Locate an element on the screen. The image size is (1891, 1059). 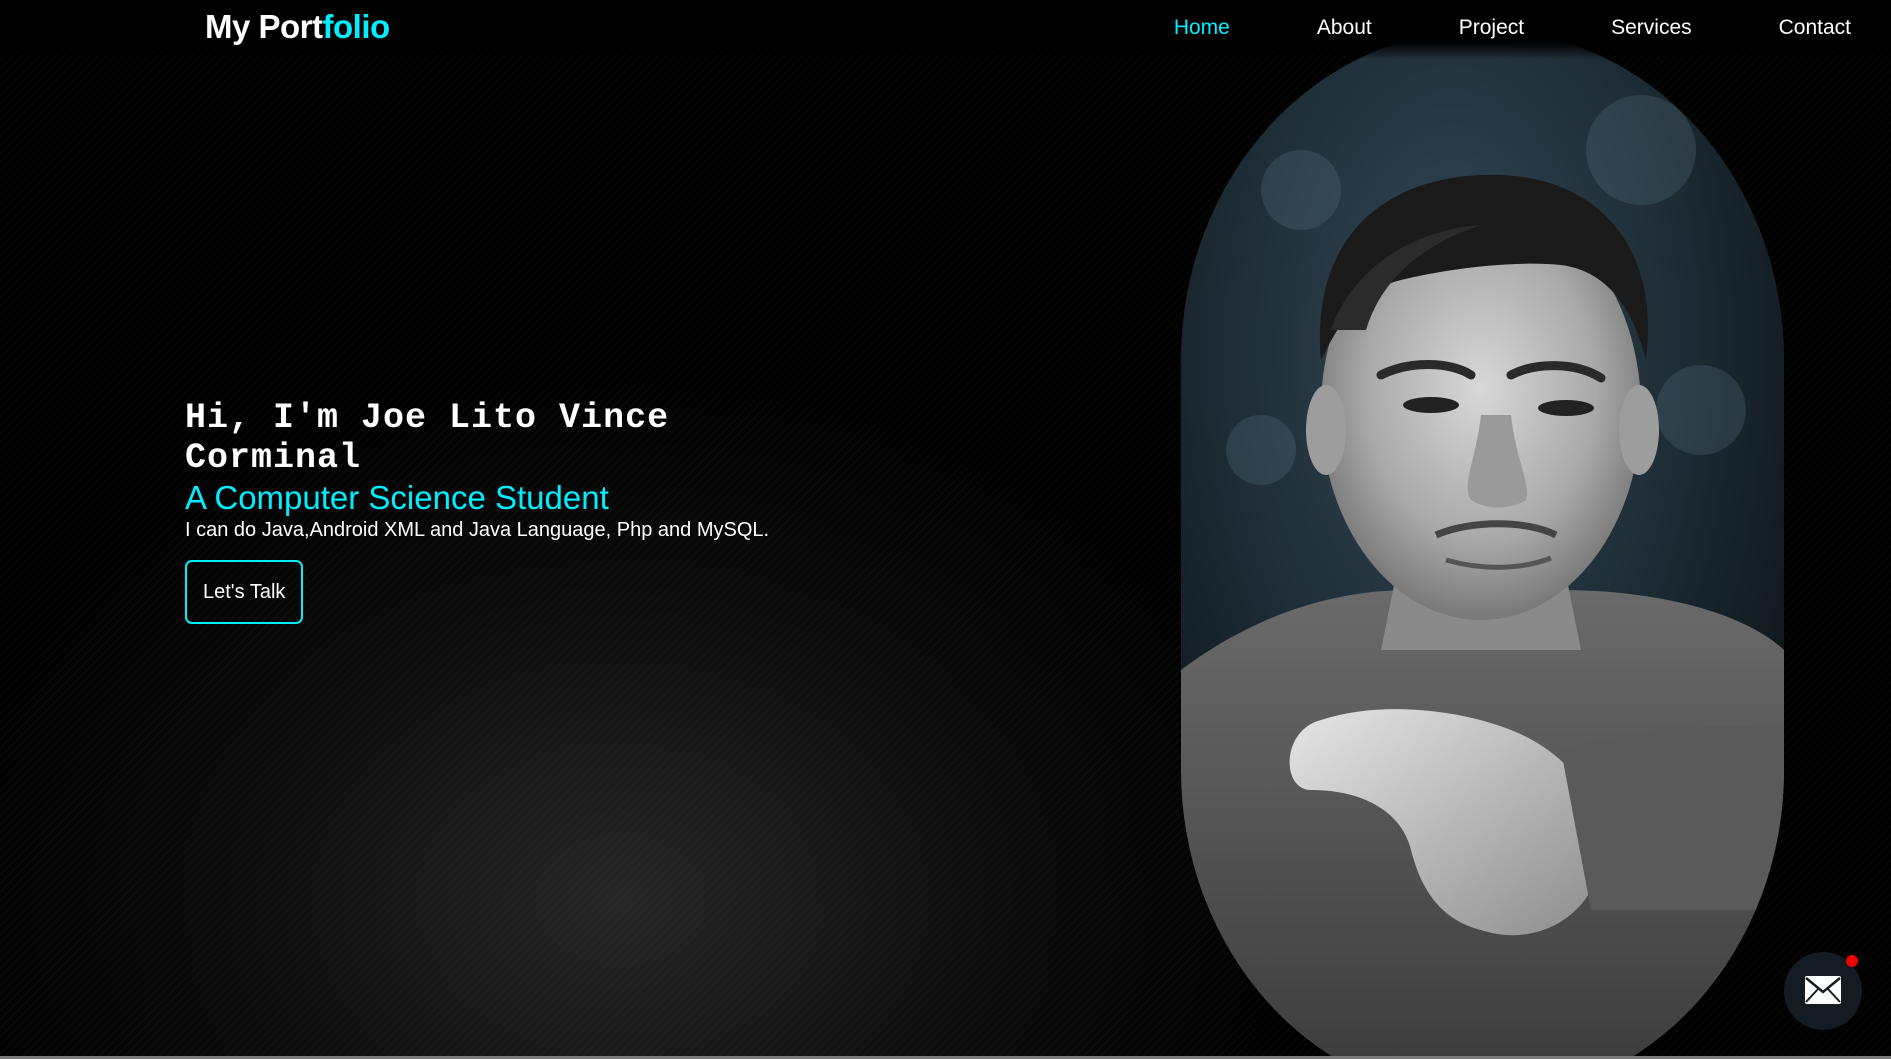
site-logo: My Portfolio is located at coordinates (297, 27).